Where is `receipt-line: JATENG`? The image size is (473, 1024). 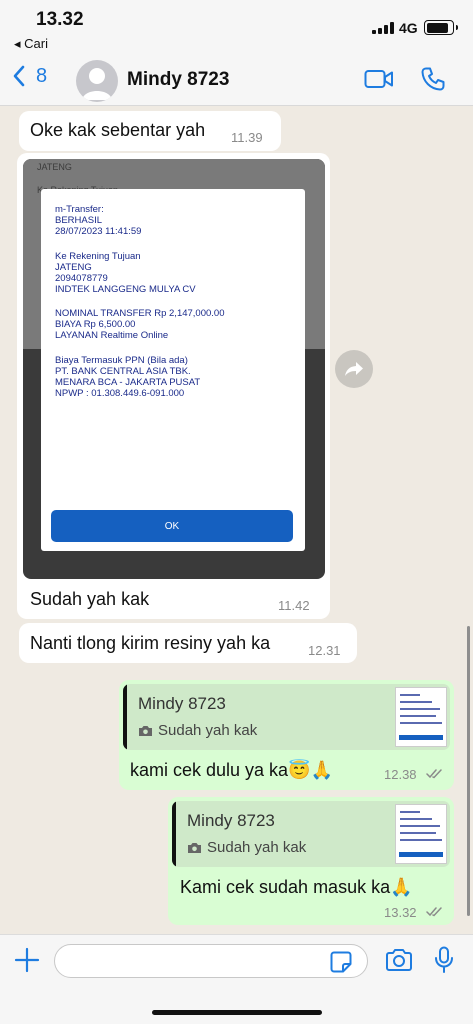 receipt-line: JATENG is located at coordinates (73, 267).